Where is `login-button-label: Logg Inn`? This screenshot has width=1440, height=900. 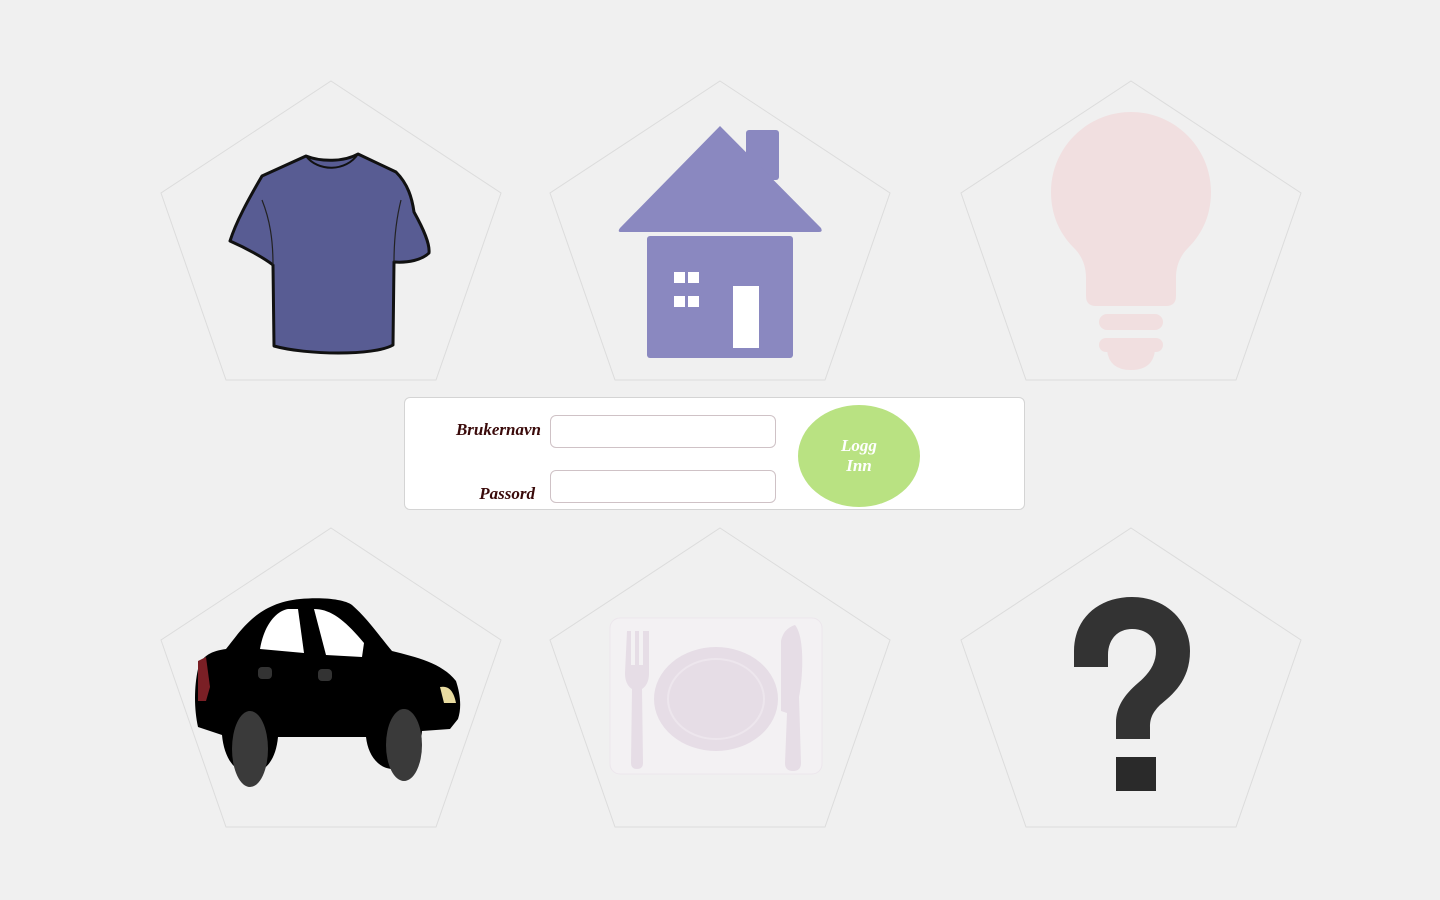 login-button-label: Logg Inn is located at coordinates (859, 455).